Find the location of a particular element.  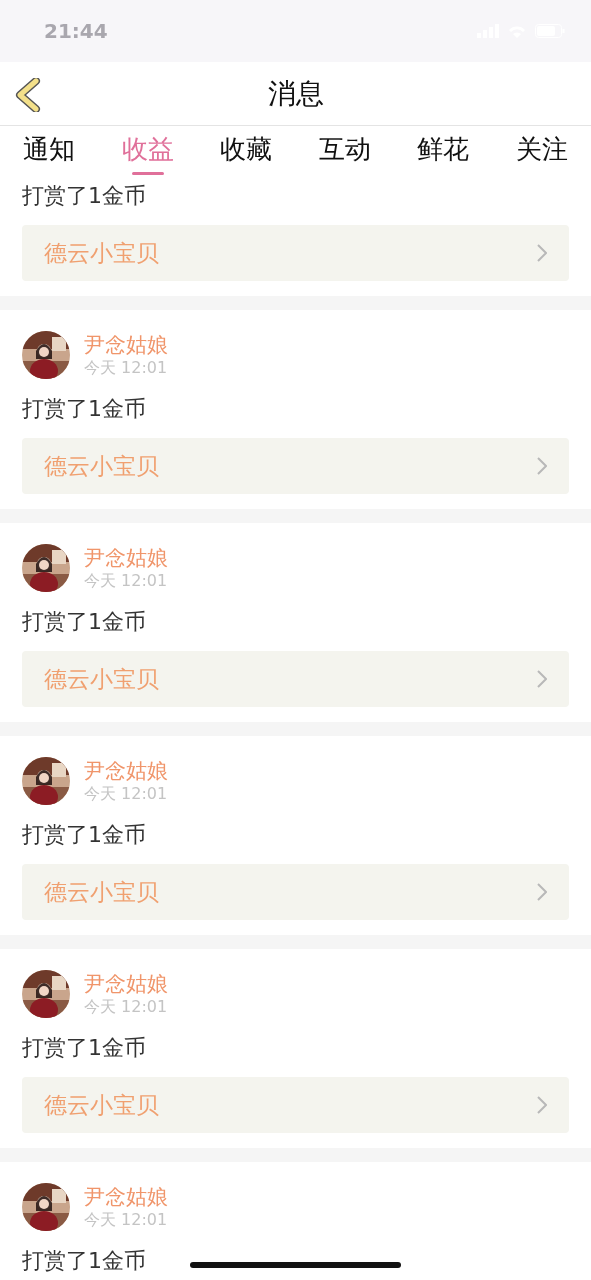

tab: 鲜花 is located at coordinates (443, 150).